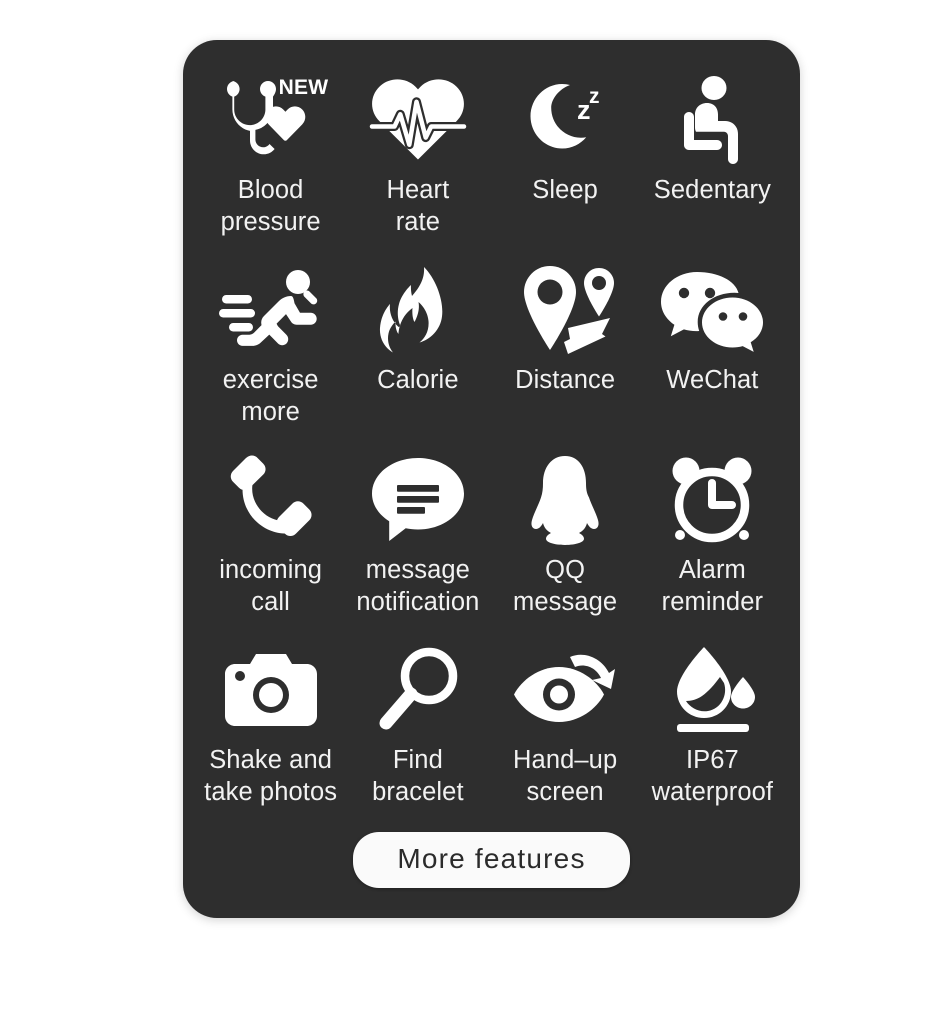 The height and width of the screenshot is (1010, 950). Describe the element at coordinates (565, 690) in the screenshot. I see `eye-raise-icon` at that location.